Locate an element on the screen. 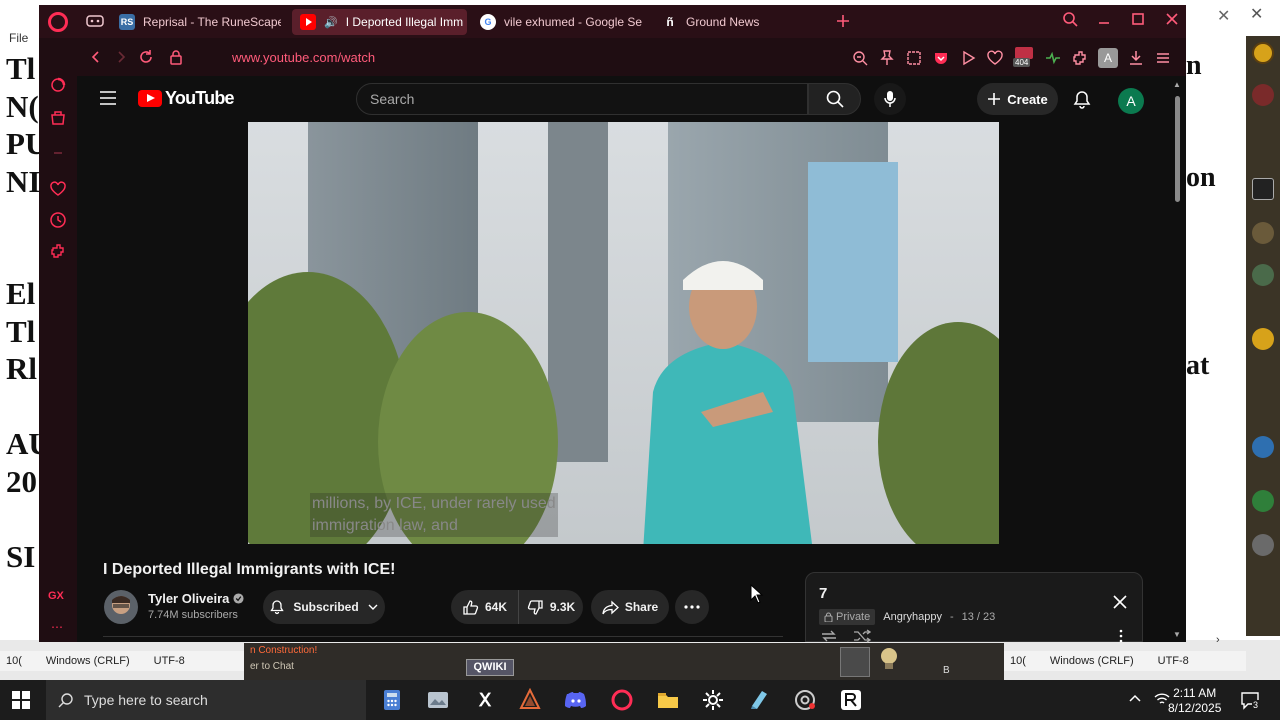  discord-icon is located at coordinates (576, 700).